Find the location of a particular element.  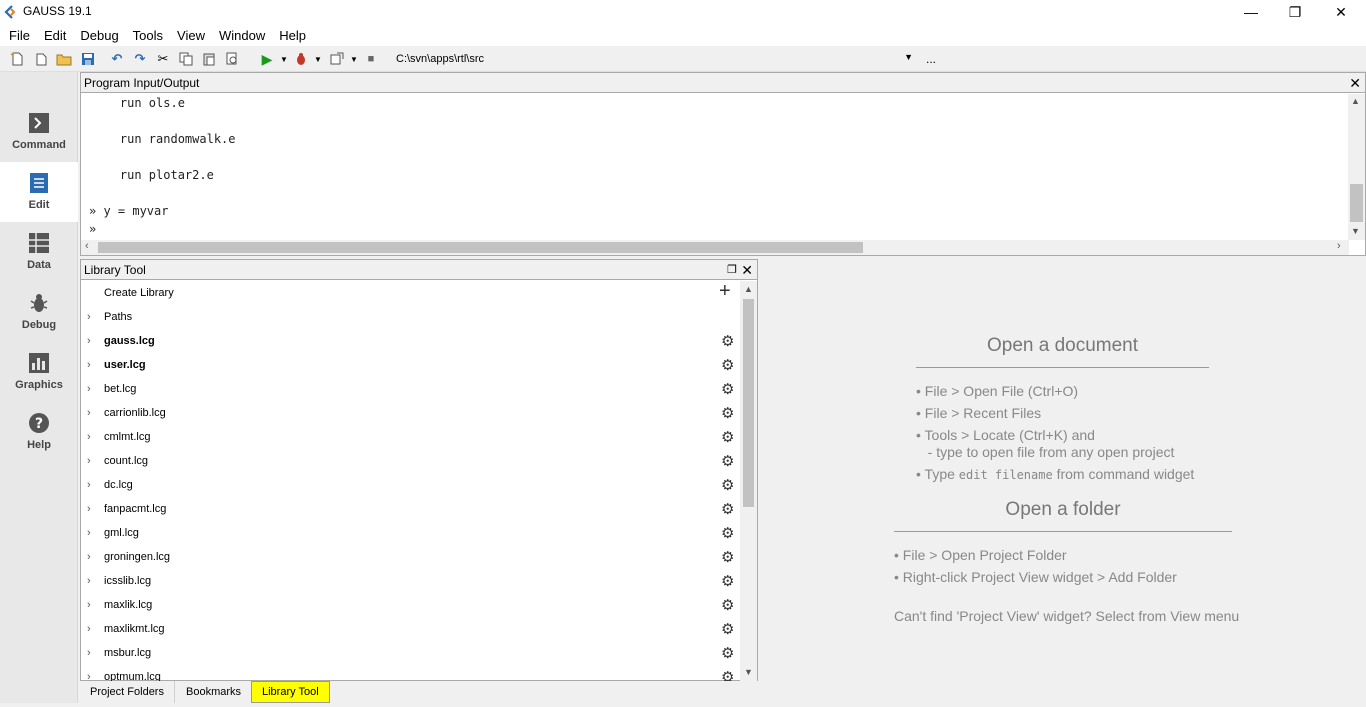

scroll-right-icon: › is located at coordinates (1339, 246).